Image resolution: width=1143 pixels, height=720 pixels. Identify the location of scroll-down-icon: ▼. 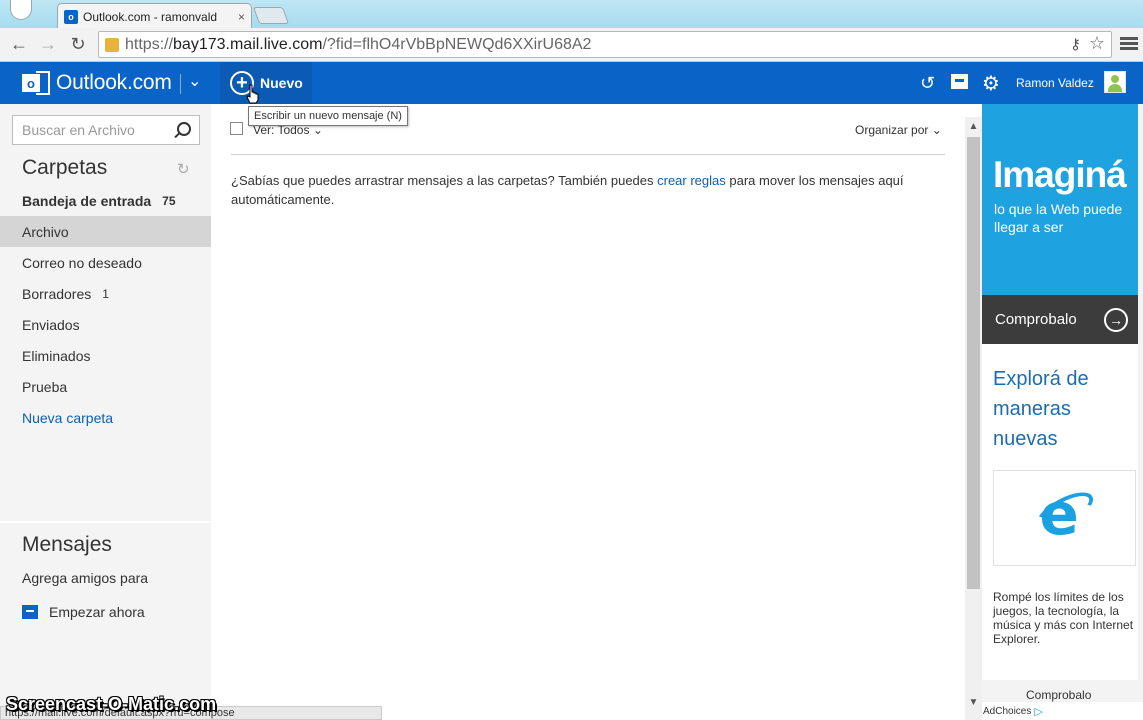
(973, 703).